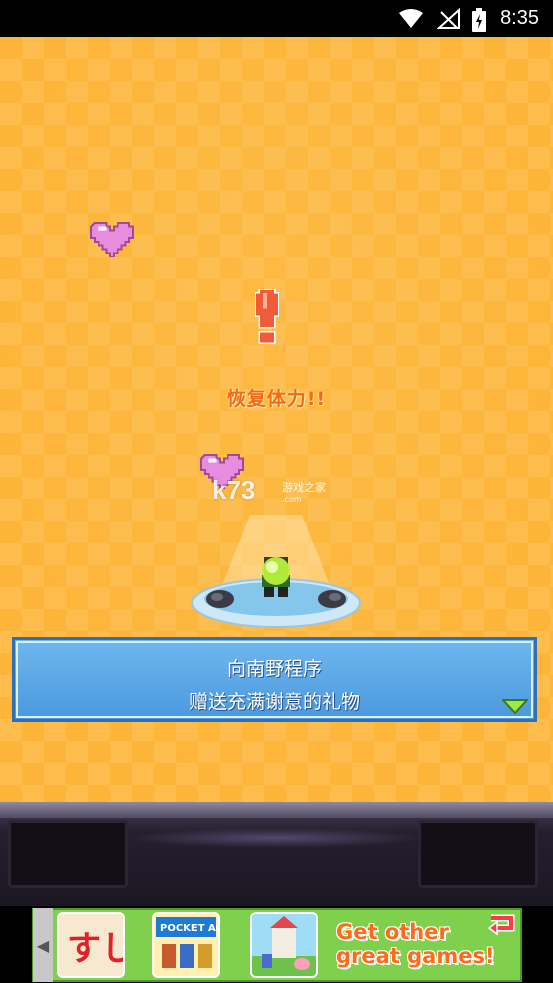 This screenshot has width=553, height=983. Describe the element at coordinates (112, 239) in the screenshot. I see `heart-icon` at that location.